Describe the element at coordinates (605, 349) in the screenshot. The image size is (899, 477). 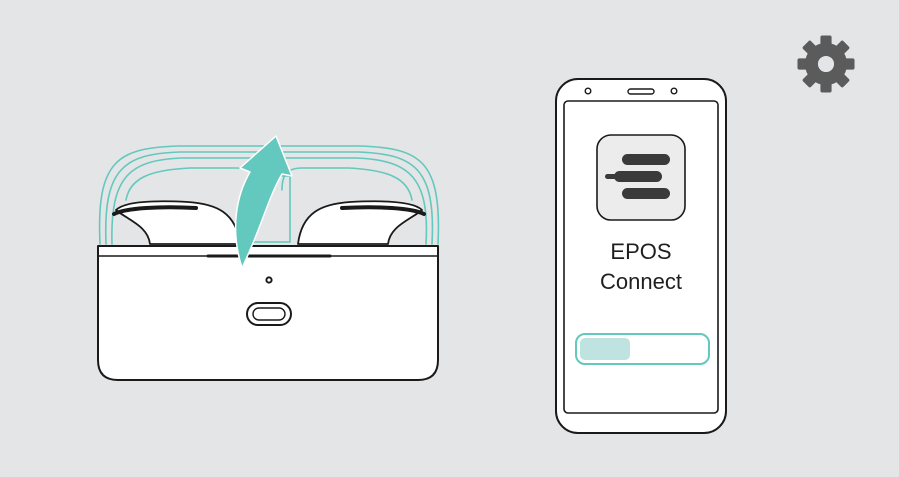
I see `progress-fill` at that location.